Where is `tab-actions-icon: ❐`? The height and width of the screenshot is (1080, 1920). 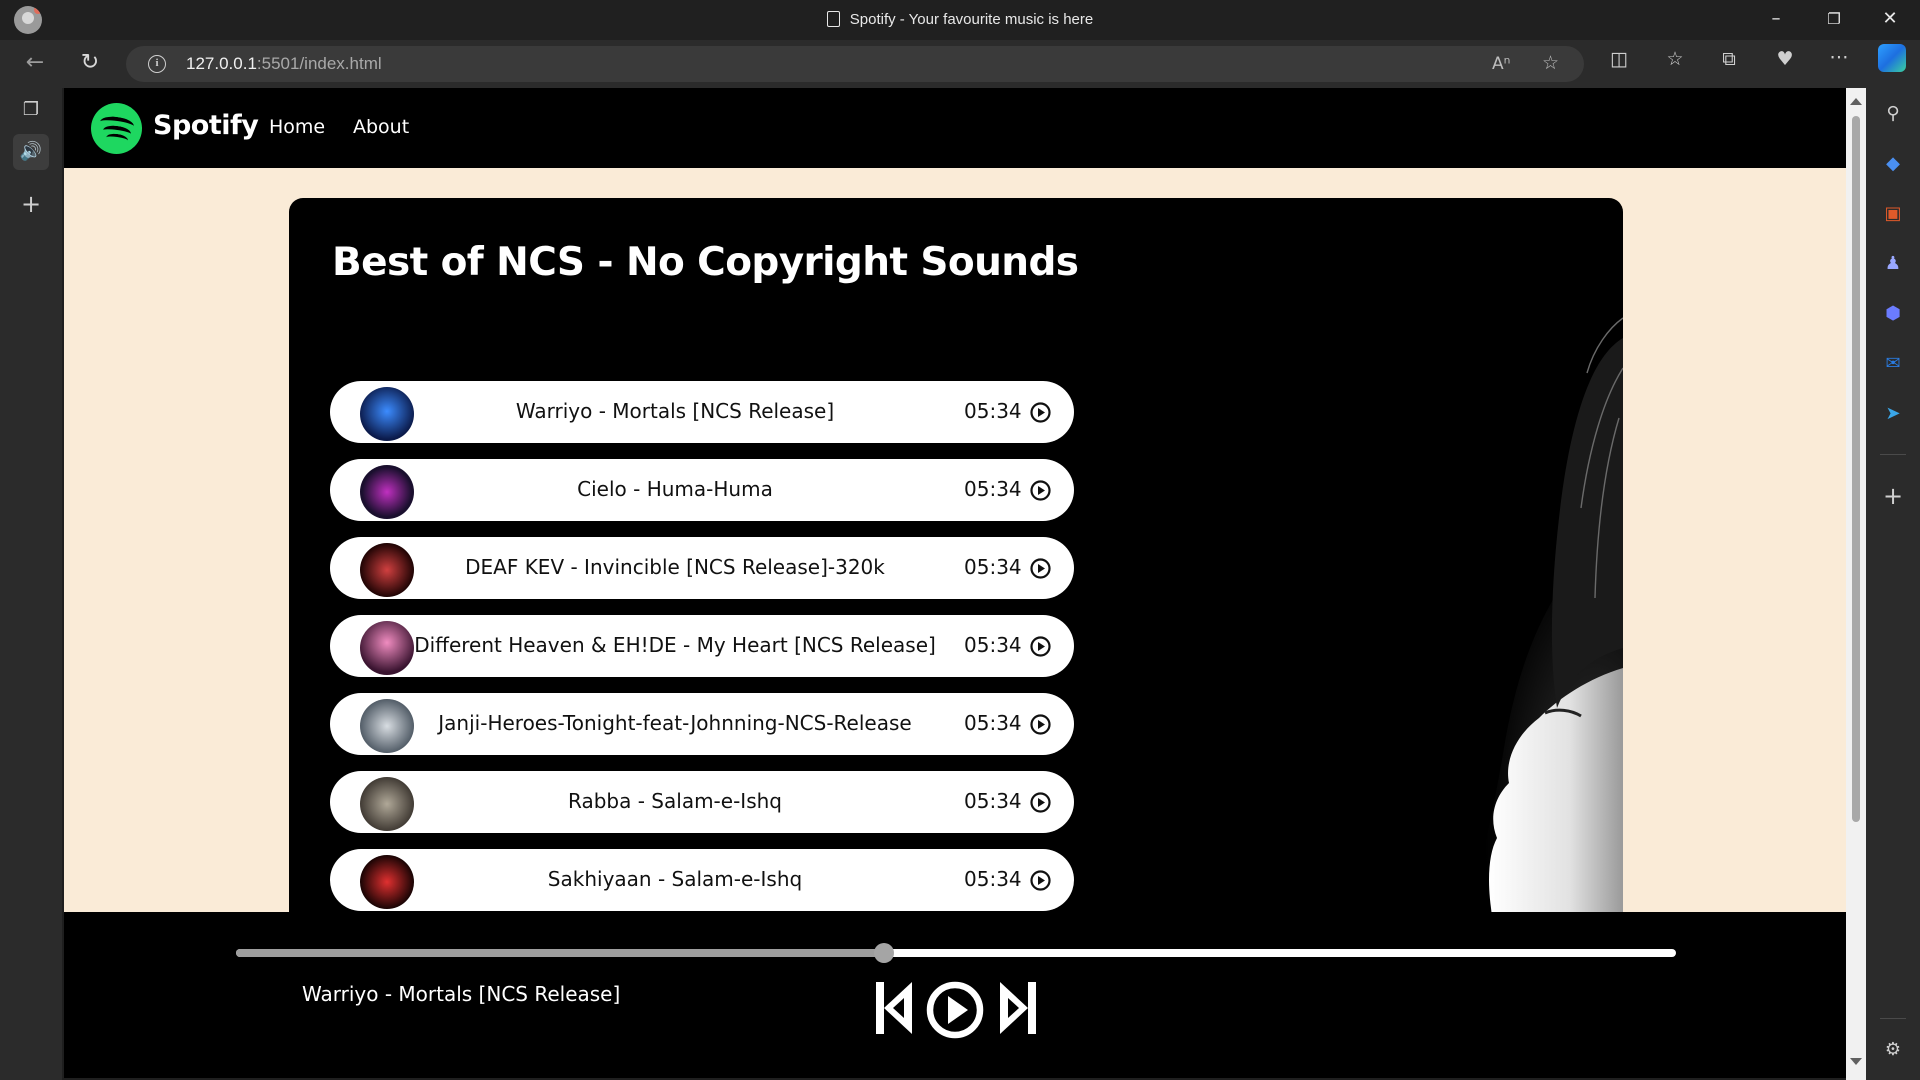
tab-actions-icon: ❐ is located at coordinates (31, 110).